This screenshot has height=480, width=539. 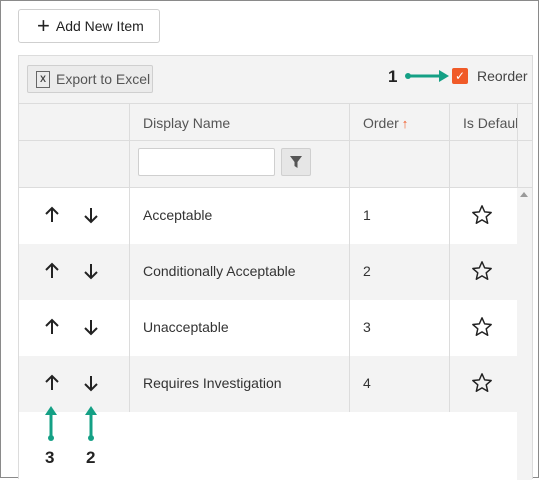 I want to click on plus-icon: +, so click(x=43, y=25).